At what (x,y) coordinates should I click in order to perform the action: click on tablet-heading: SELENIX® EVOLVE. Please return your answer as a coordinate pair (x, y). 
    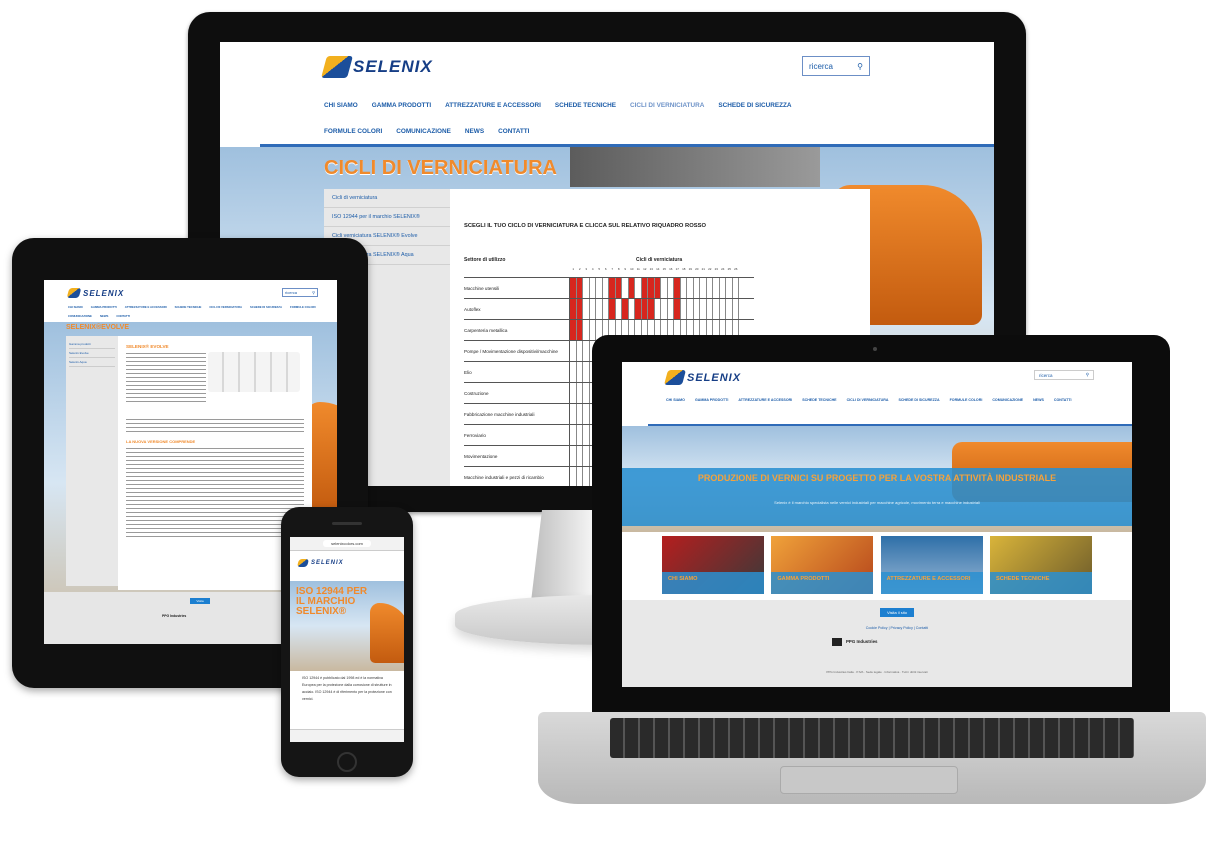
    Looking at the image, I should click on (147, 346).